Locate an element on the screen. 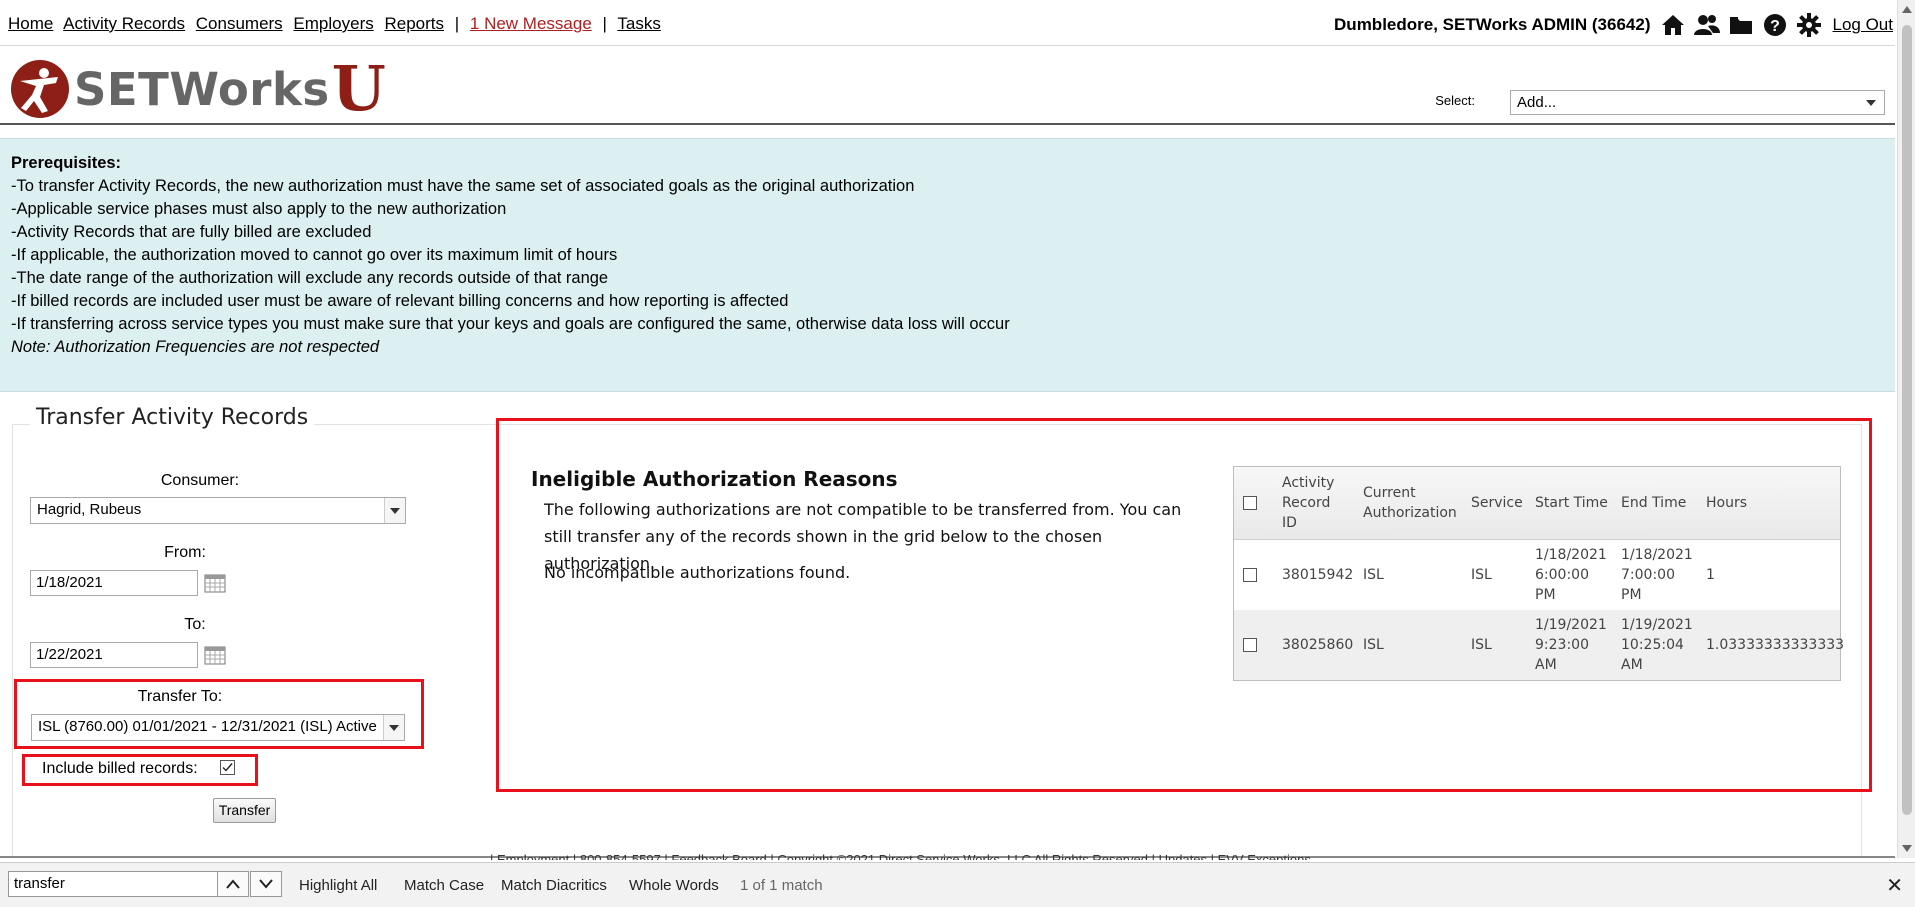  cell-line: 9:23:00 is located at coordinates (1562, 645).